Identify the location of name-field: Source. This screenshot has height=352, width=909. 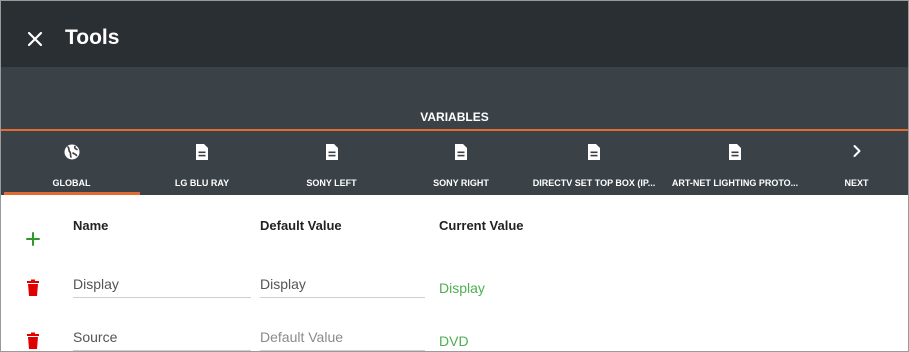
(162, 340).